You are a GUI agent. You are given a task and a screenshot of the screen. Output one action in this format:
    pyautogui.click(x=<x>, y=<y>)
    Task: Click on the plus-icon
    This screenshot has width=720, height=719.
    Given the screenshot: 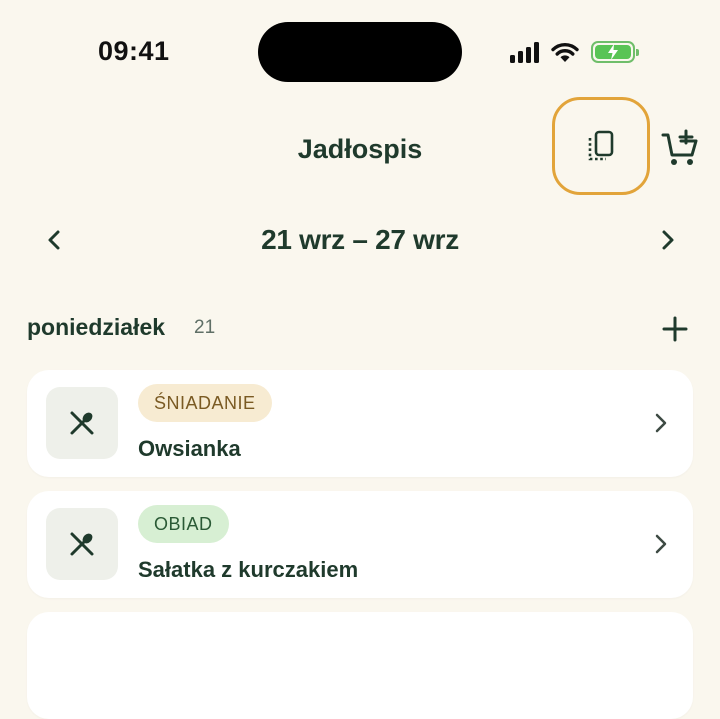 What is the action you would take?
    pyautogui.click(x=675, y=329)
    